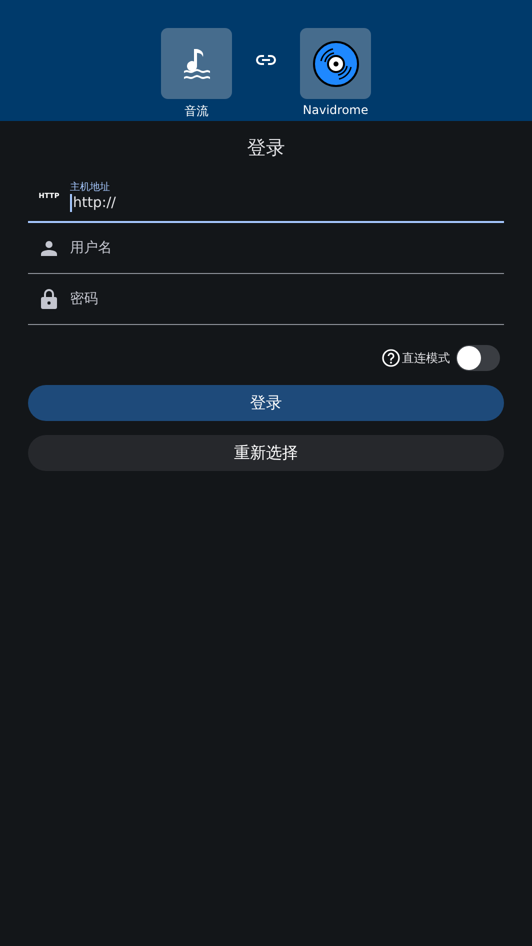 Image resolution: width=532 pixels, height=946 pixels. Describe the element at coordinates (266, 403) in the screenshot. I see `login-button: 登录` at that location.